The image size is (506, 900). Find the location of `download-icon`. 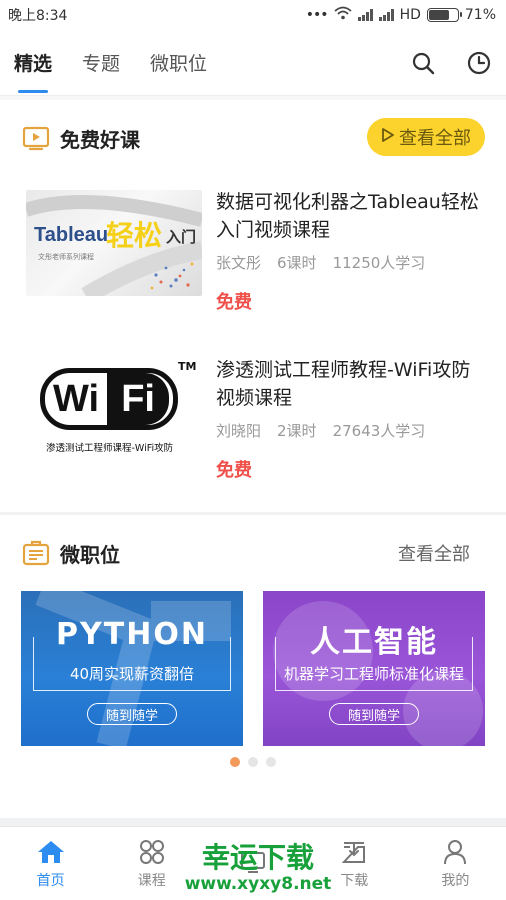

download-icon is located at coordinates (354, 852).